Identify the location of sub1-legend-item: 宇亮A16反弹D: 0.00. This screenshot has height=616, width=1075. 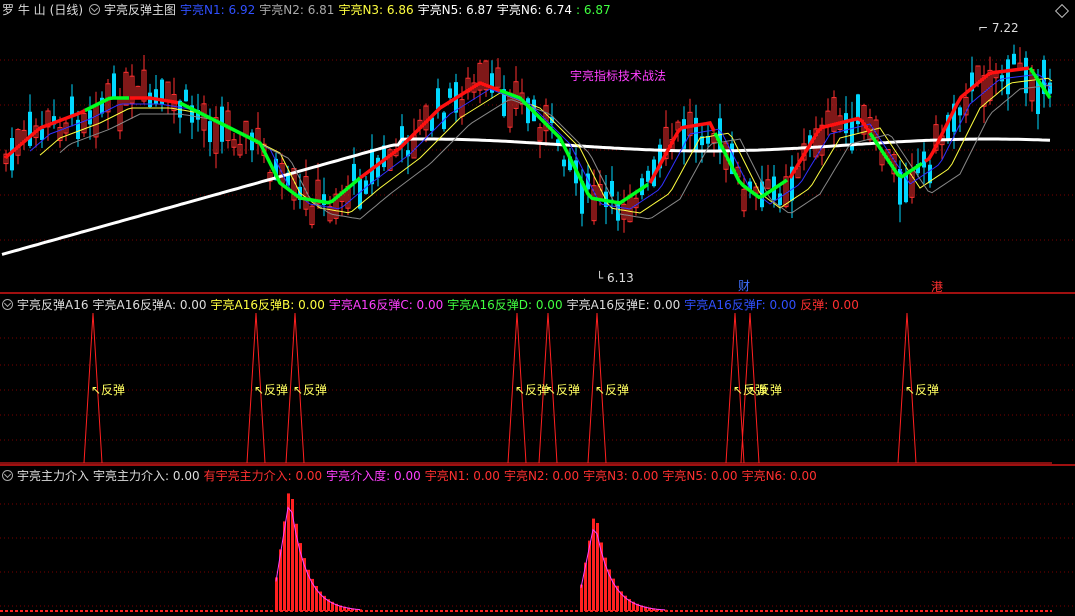
(505, 305).